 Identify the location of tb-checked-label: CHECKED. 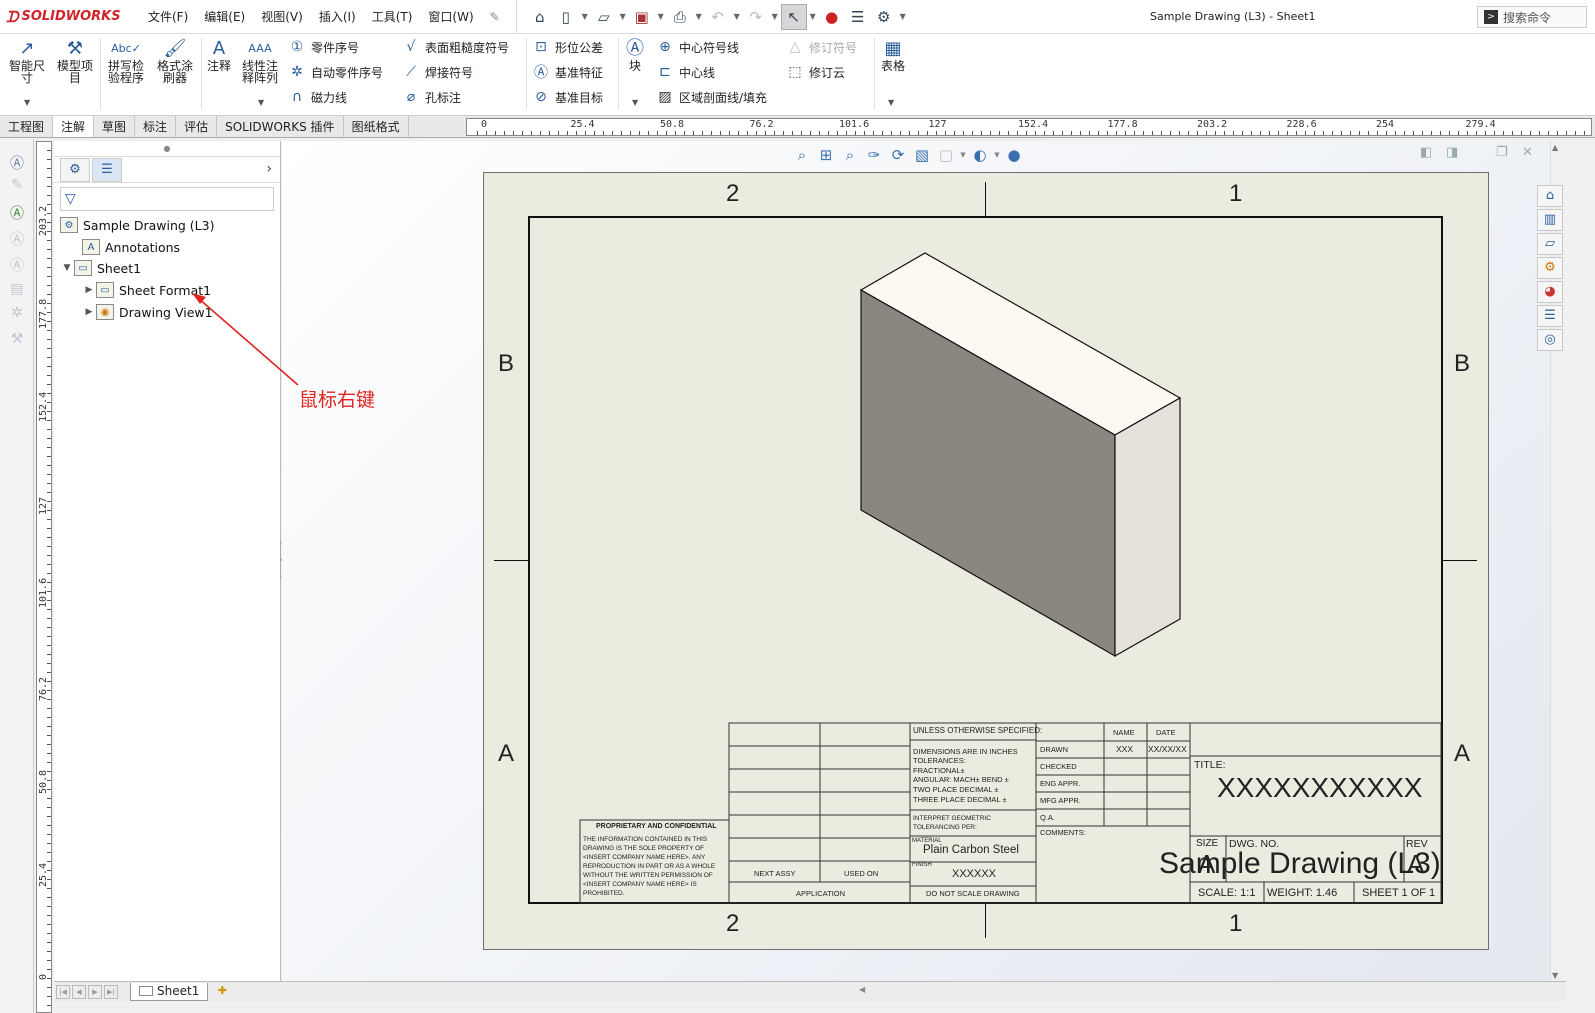
(1058, 766).